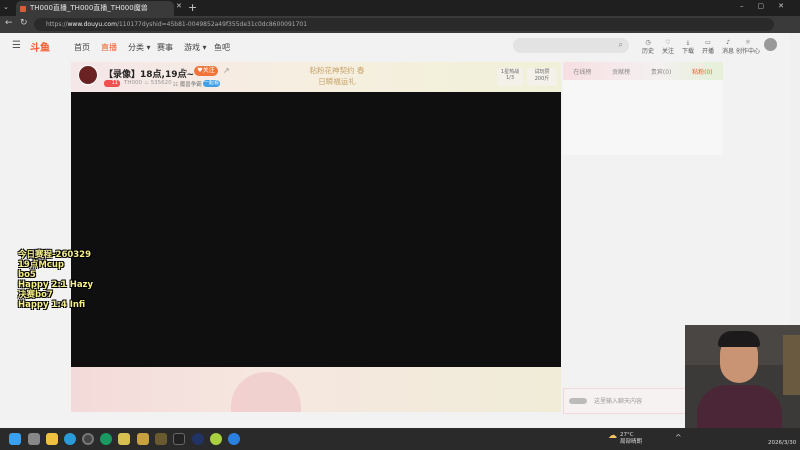  I want to click on app-yellow-icon, so click(124, 439).